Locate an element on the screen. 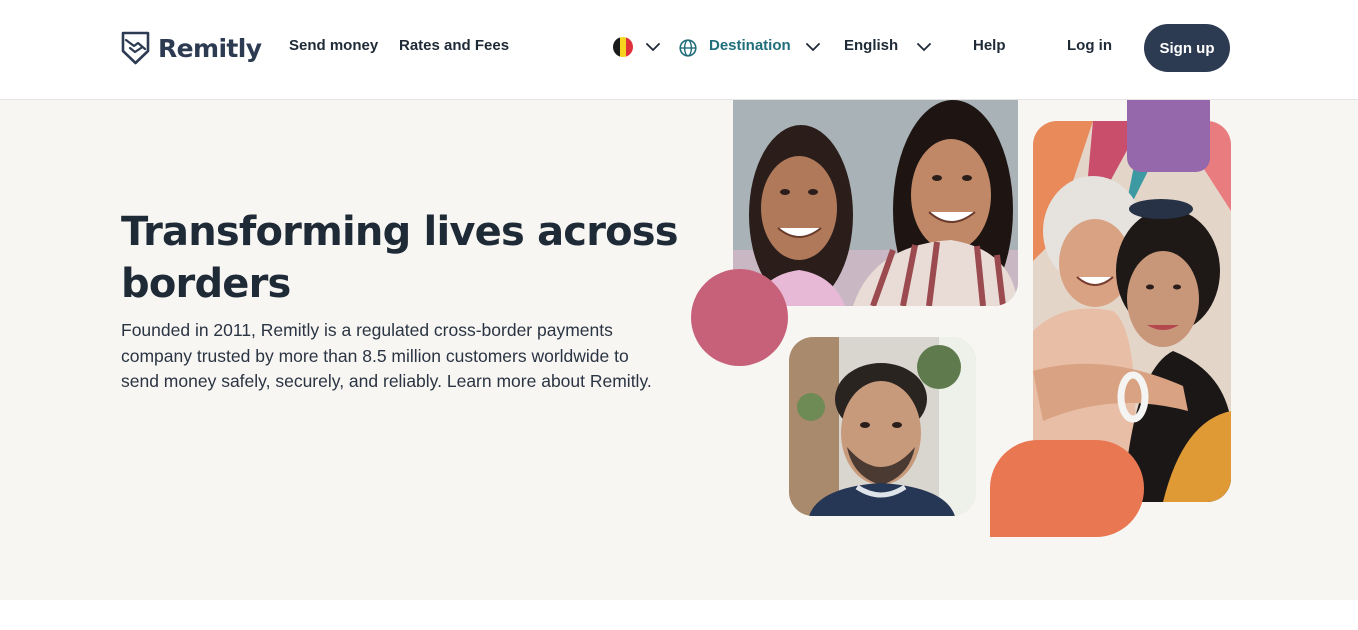  signup-button: Sign up is located at coordinates (1187, 48).